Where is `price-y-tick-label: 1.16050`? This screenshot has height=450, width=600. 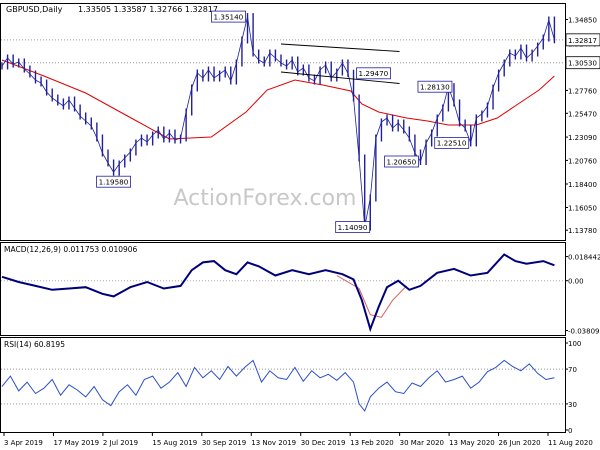 price-y-tick-label: 1.16050 is located at coordinates (582, 209).